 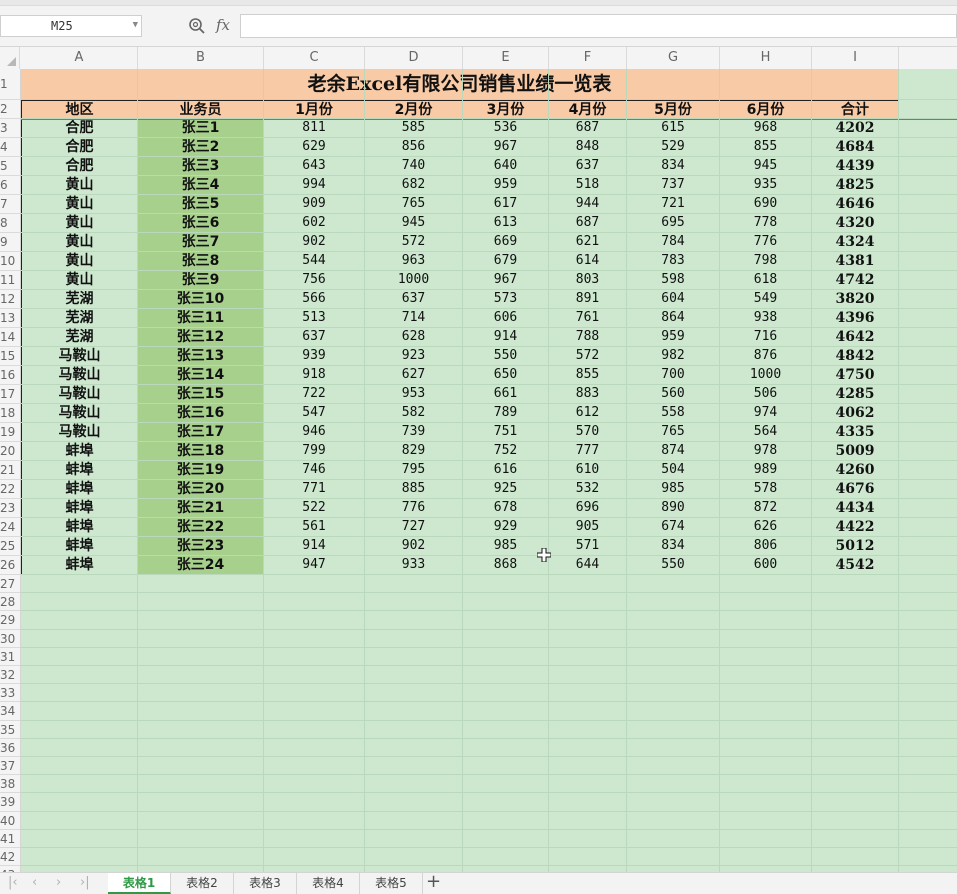 What do you see at coordinates (314, 58) in the screenshot?
I see `column-header-c: C` at bounding box center [314, 58].